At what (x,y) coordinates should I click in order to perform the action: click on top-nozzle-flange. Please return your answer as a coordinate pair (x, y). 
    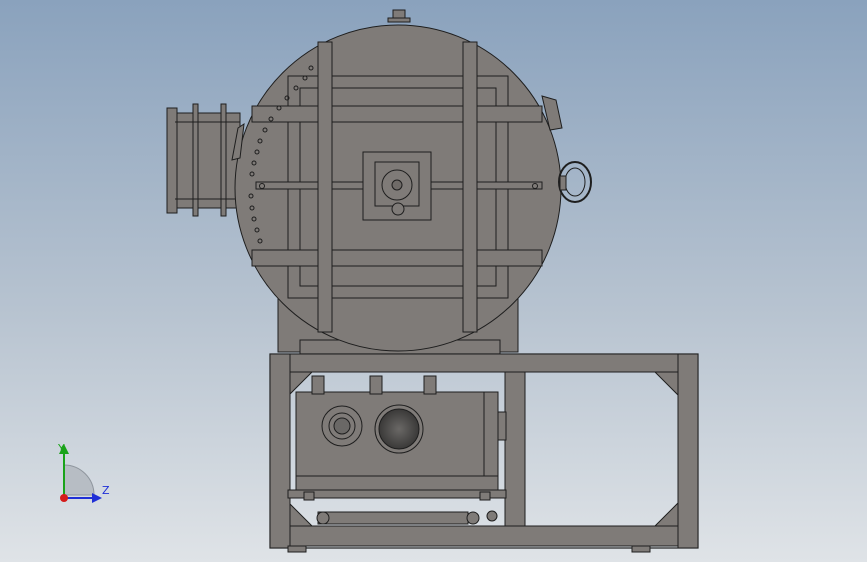
    Looking at the image, I should click on (399, 20).